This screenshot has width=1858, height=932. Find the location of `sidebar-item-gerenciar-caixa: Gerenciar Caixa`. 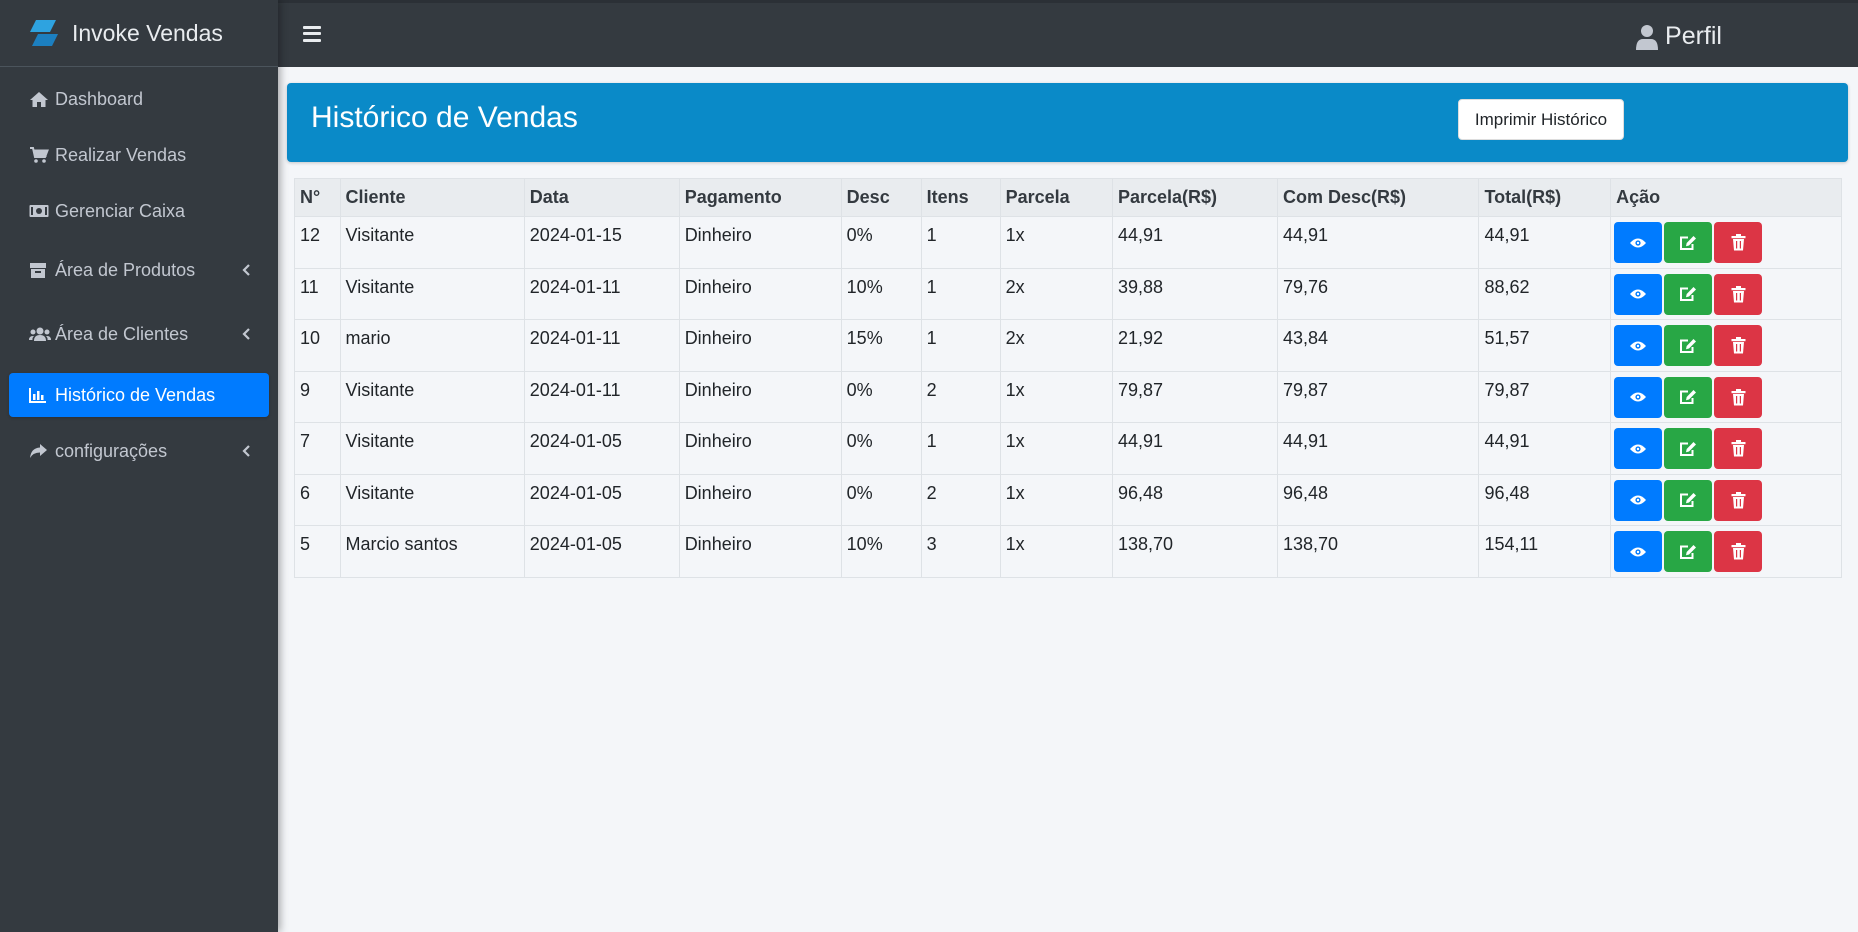

sidebar-item-gerenciar-caixa: Gerenciar Caixa is located at coordinates (139, 211).